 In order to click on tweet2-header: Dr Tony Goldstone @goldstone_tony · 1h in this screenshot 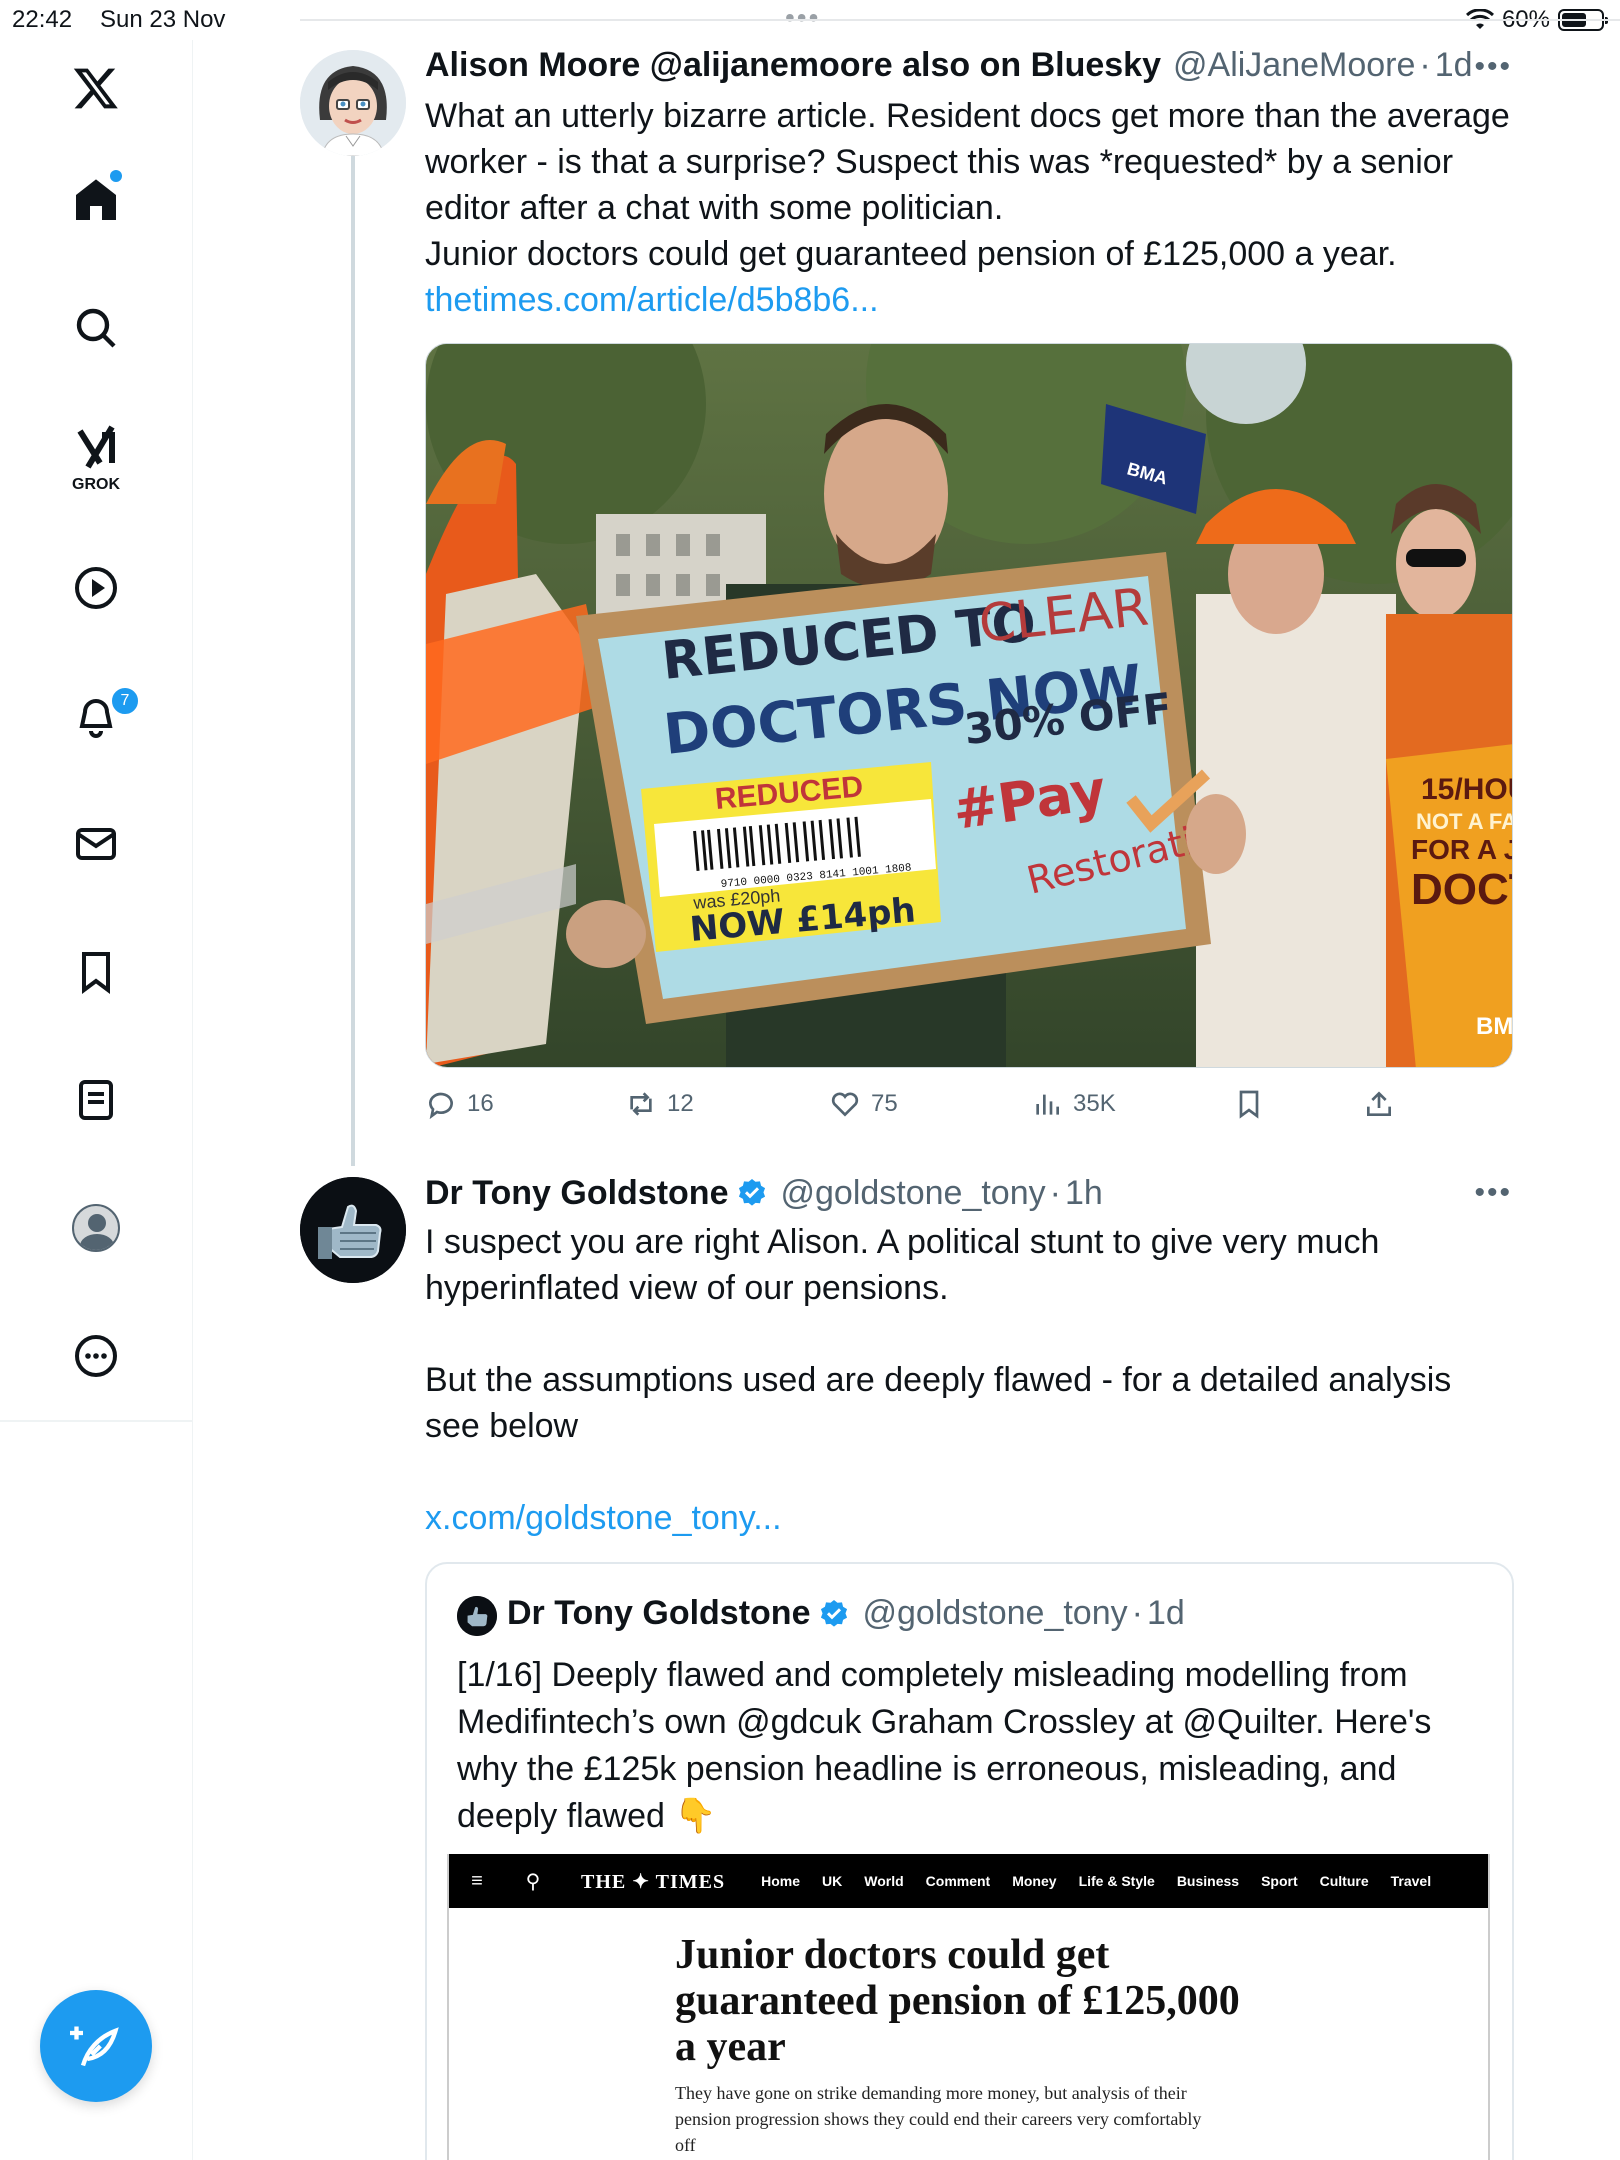, I will do `click(764, 1193)`.